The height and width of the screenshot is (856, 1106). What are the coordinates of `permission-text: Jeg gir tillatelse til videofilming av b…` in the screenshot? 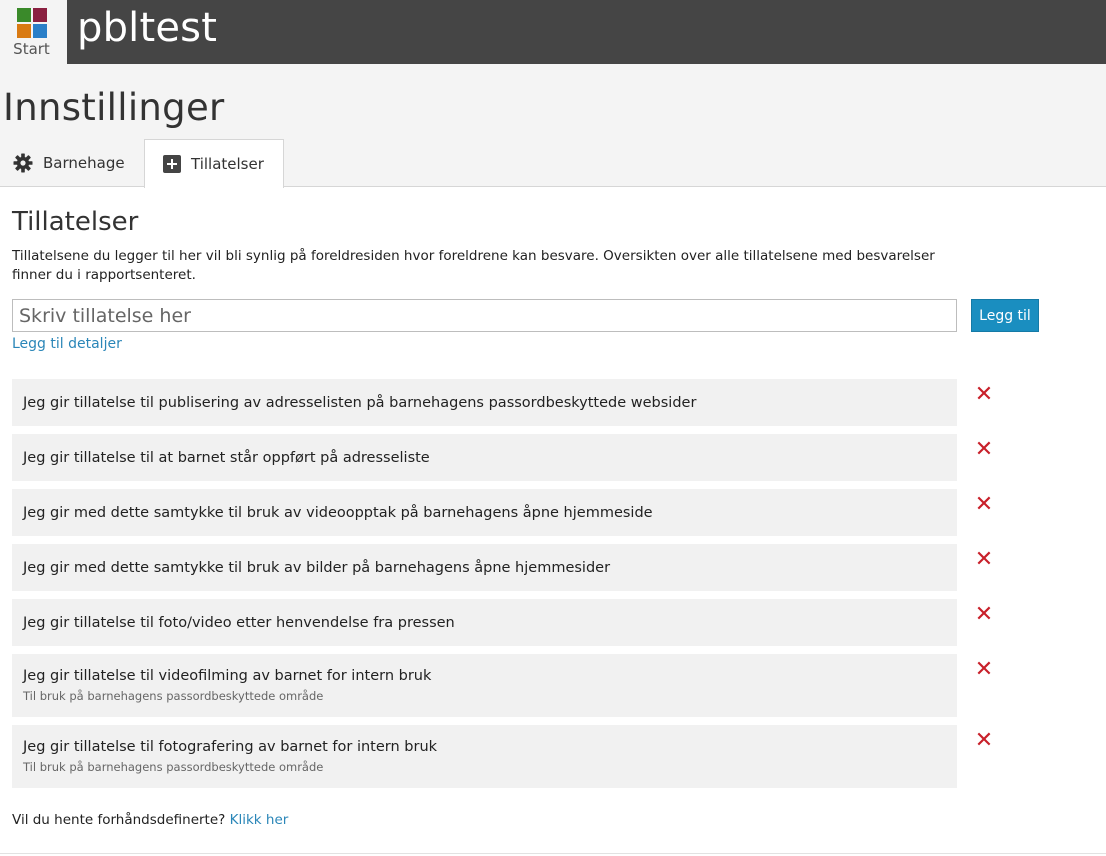 It's located at (227, 676).